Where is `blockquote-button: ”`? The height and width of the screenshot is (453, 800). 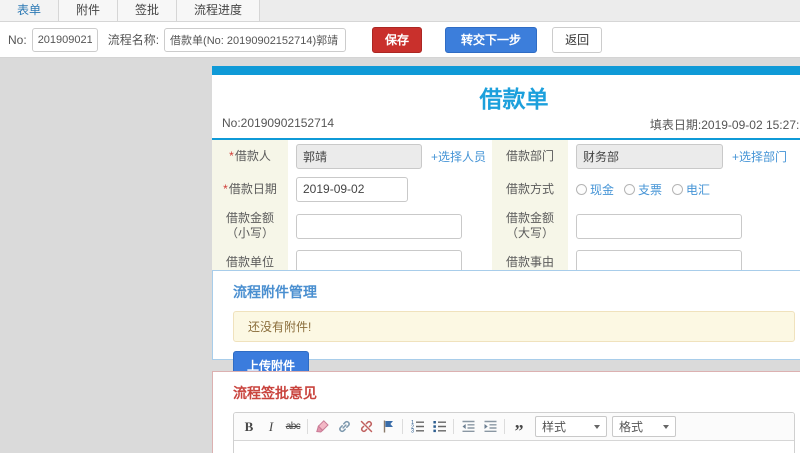 blockquote-button: ” is located at coordinates (519, 429).